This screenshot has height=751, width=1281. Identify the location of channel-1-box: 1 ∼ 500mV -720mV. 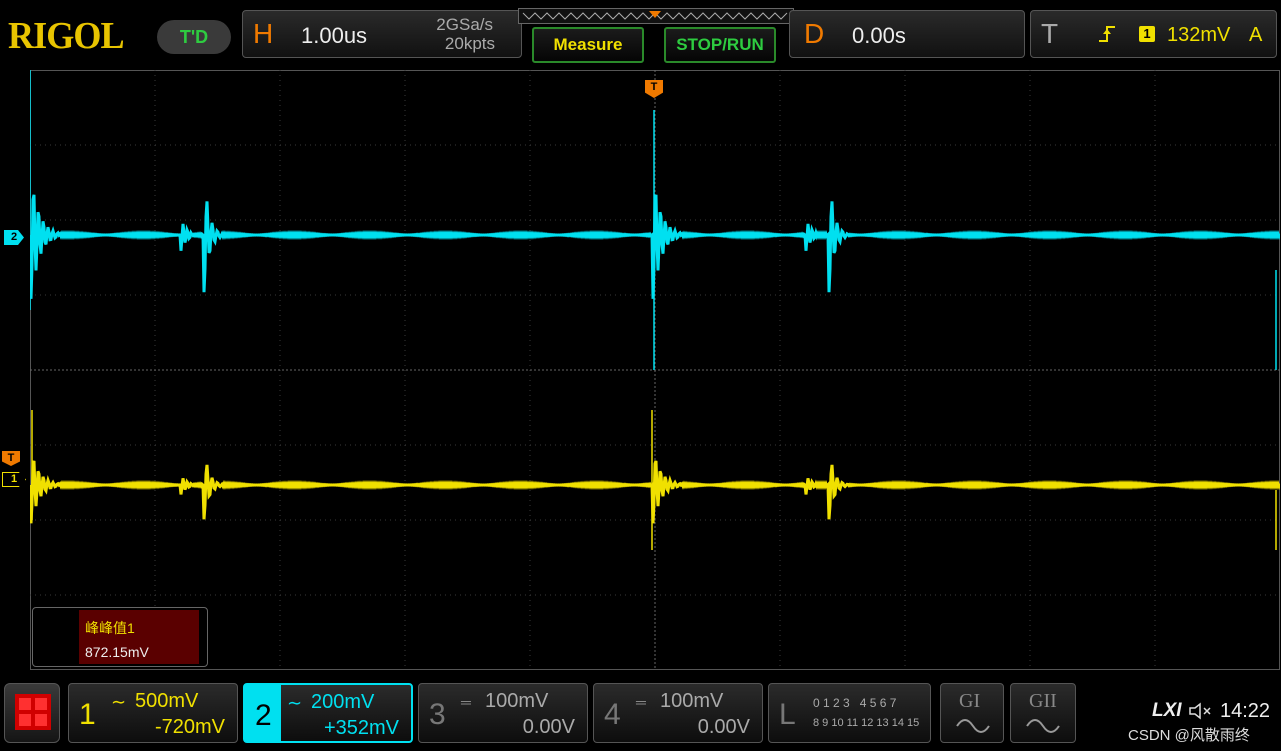
(153, 713).